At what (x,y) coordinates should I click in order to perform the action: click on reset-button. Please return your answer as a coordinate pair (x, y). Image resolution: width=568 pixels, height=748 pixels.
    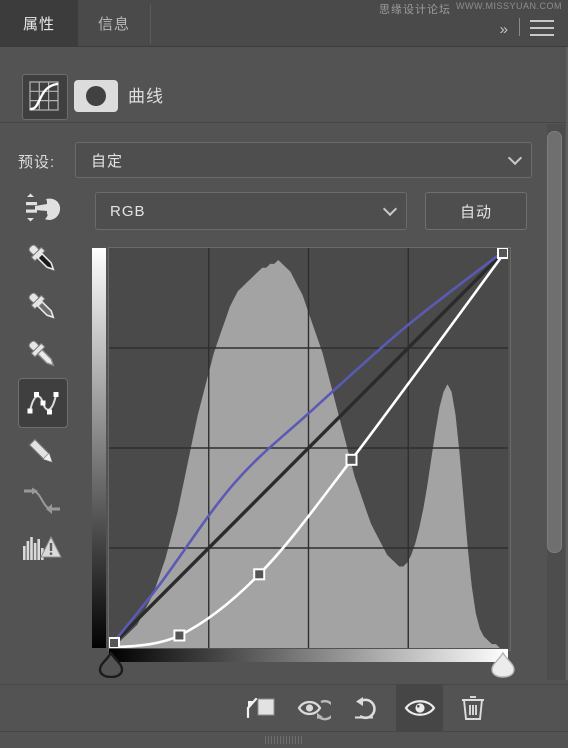
    Looking at the image, I should click on (366, 707).